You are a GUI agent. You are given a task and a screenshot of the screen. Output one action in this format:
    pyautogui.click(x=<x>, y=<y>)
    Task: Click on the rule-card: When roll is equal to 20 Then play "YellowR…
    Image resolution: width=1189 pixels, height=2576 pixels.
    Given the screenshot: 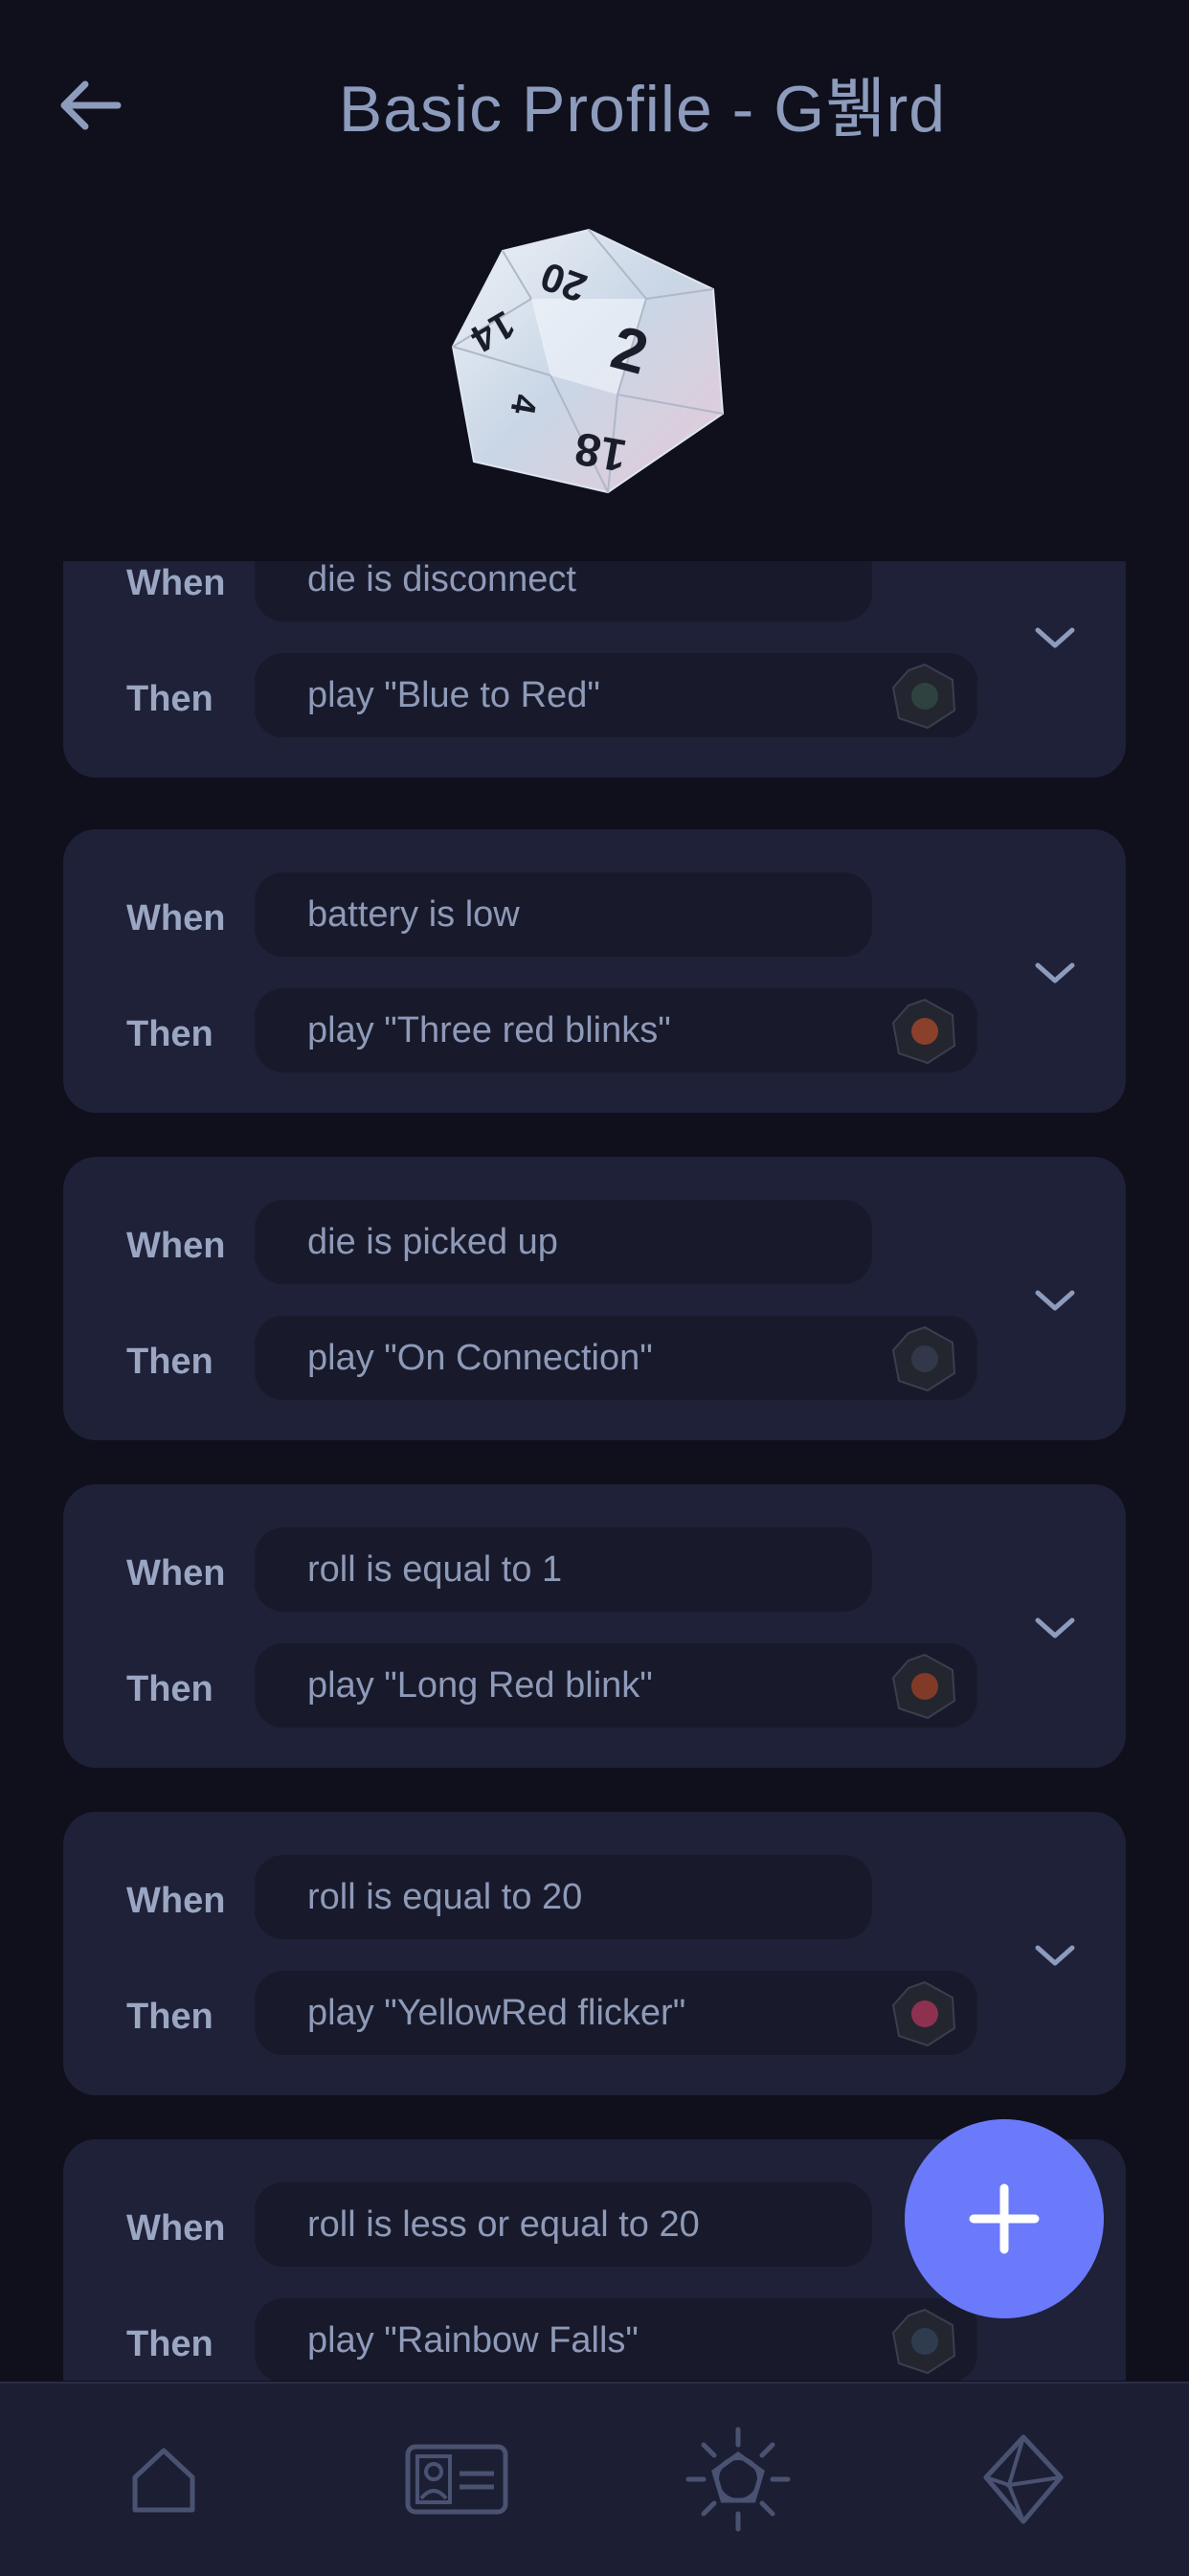 What is the action you would take?
    pyautogui.click(x=594, y=1953)
    